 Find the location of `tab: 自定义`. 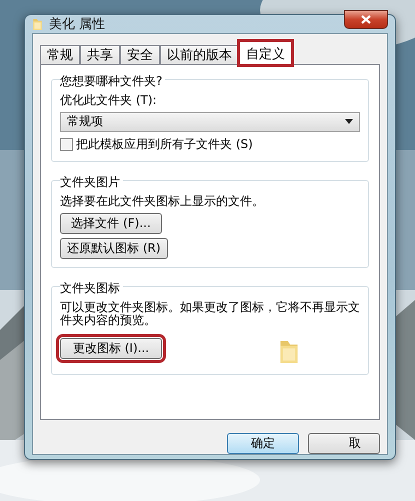

tab: 自定义 is located at coordinates (265, 53).